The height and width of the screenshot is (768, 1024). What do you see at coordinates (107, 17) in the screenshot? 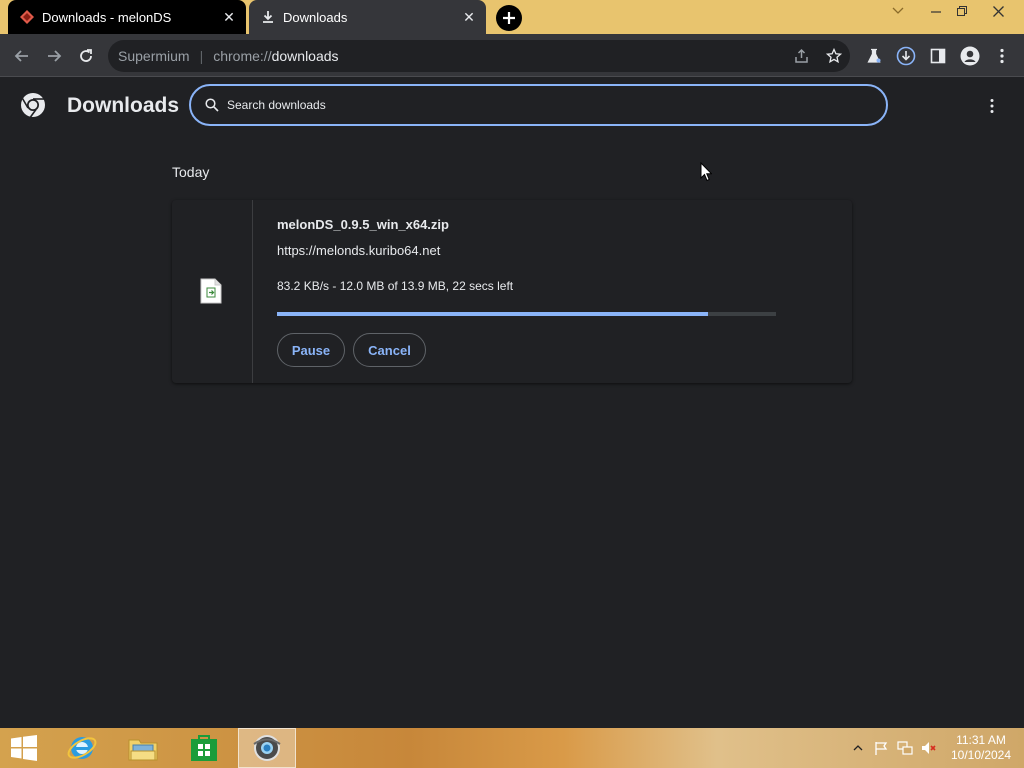
I see `tab-title: Downloads - melonDS` at bounding box center [107, 17].